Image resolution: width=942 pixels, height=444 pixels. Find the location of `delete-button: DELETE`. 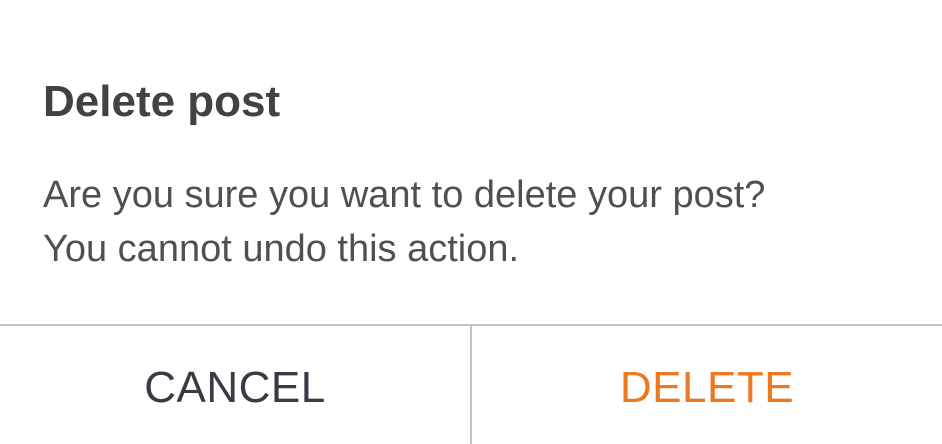

delete-button: DELETE is located at coordinates (707, 385).